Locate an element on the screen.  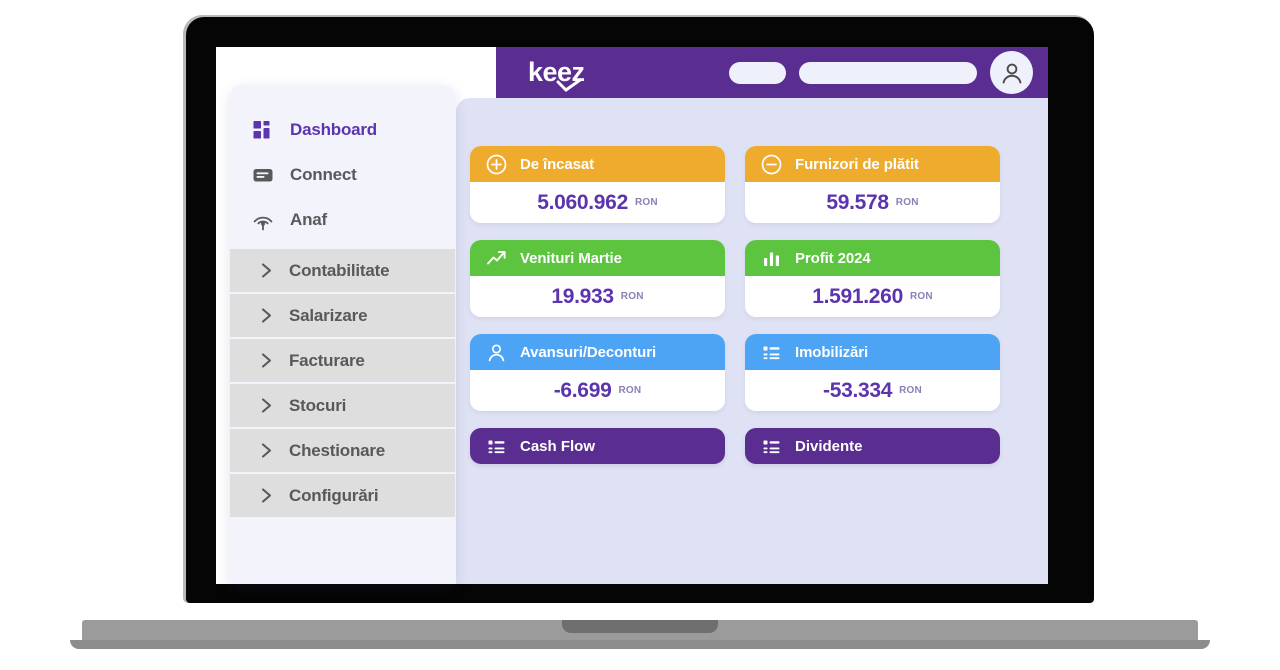
card-body: 1.591.260 RON is located at coordinates (872, 296).